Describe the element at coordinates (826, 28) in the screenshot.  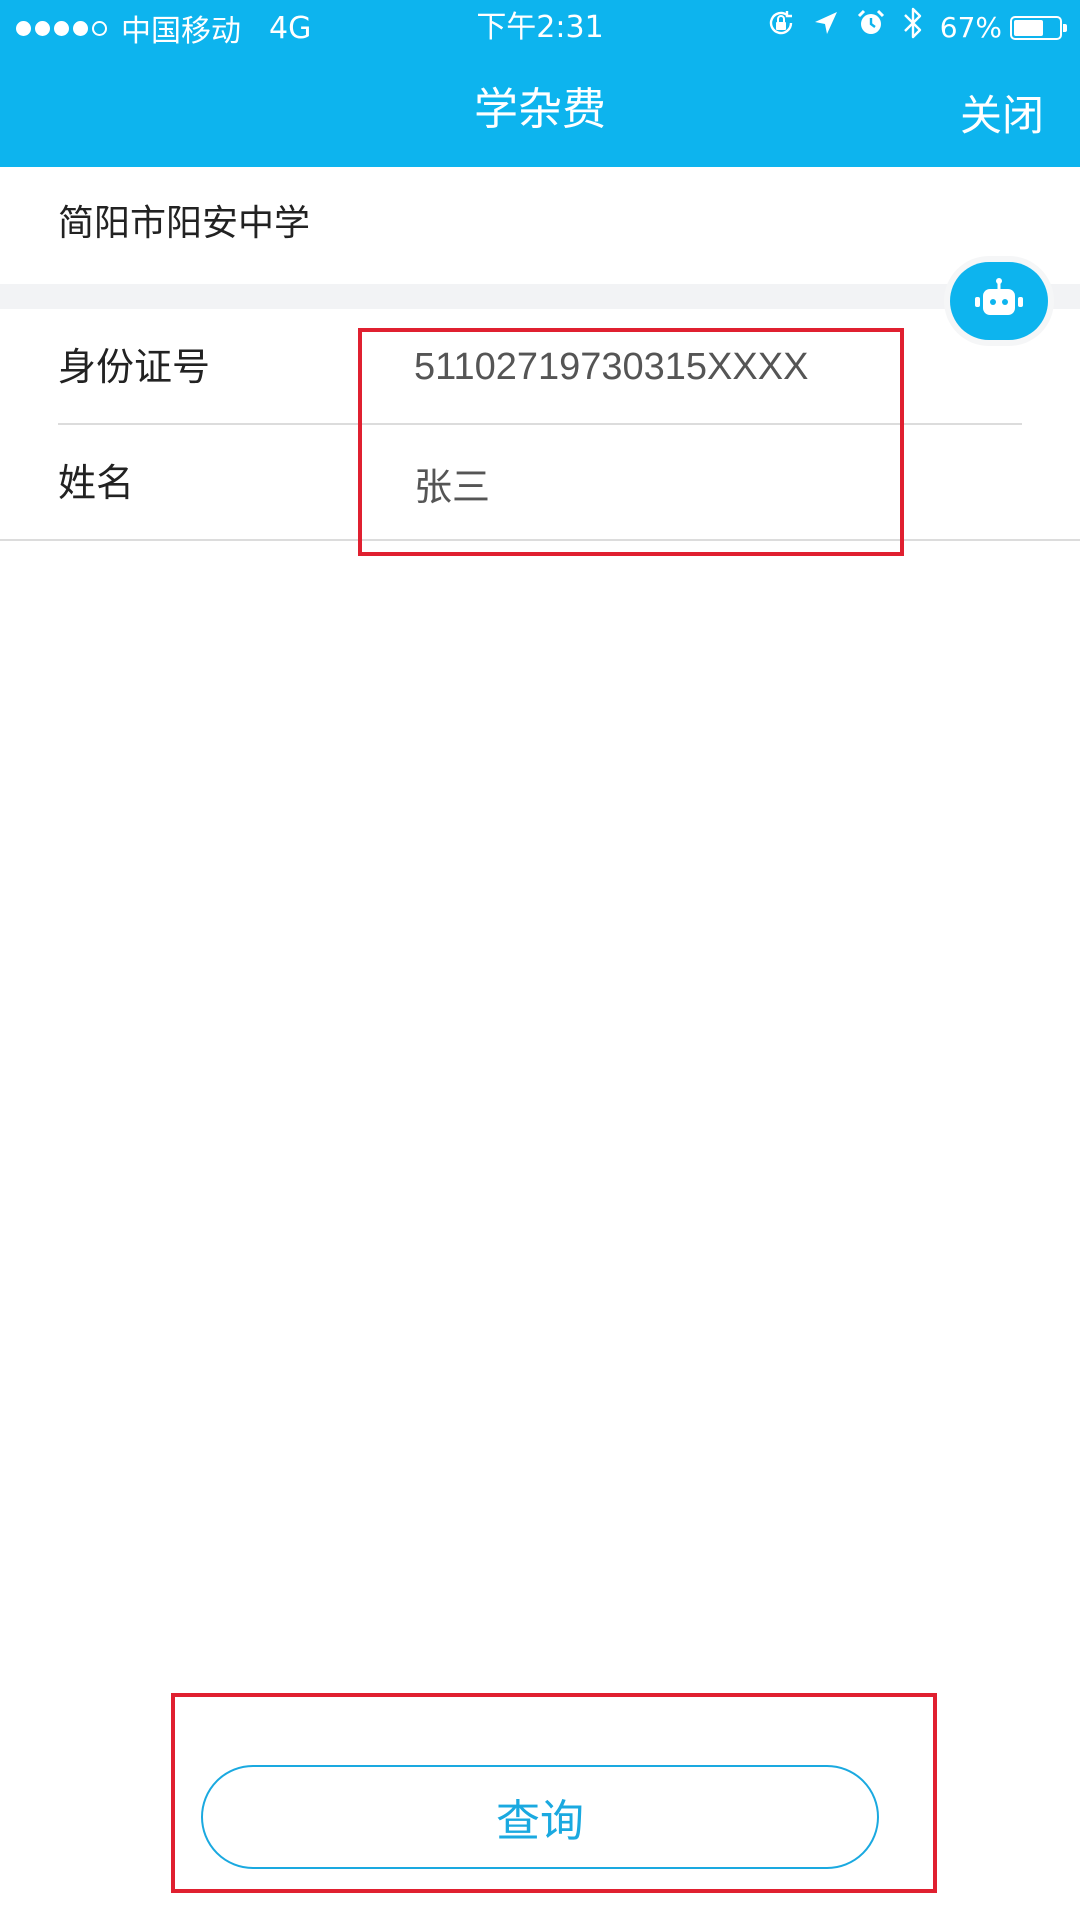
I see `location-arrow-icon` at that location.